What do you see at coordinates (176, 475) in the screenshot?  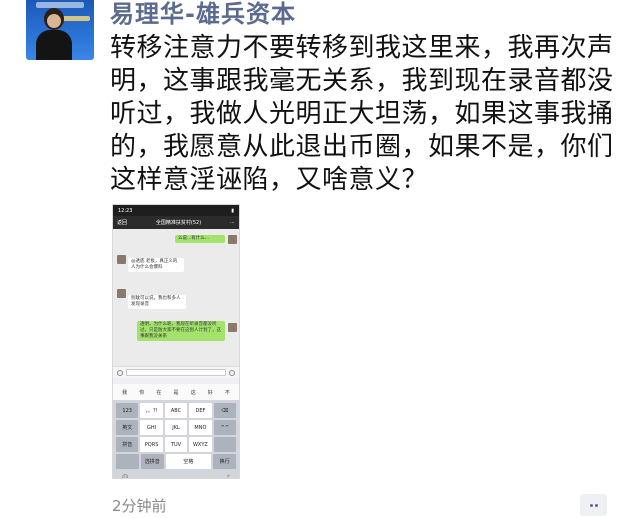 I see `keyboard-bottom-row: ☺ ♪` at bounding box center [176, 475].